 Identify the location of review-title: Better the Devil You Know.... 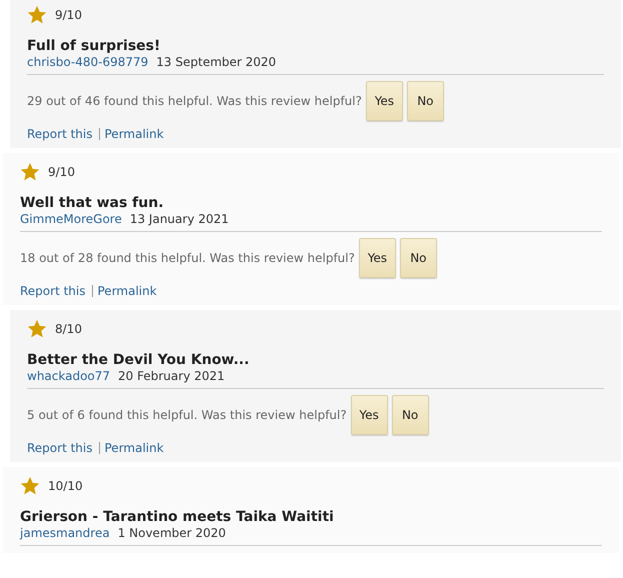
(138, 360).